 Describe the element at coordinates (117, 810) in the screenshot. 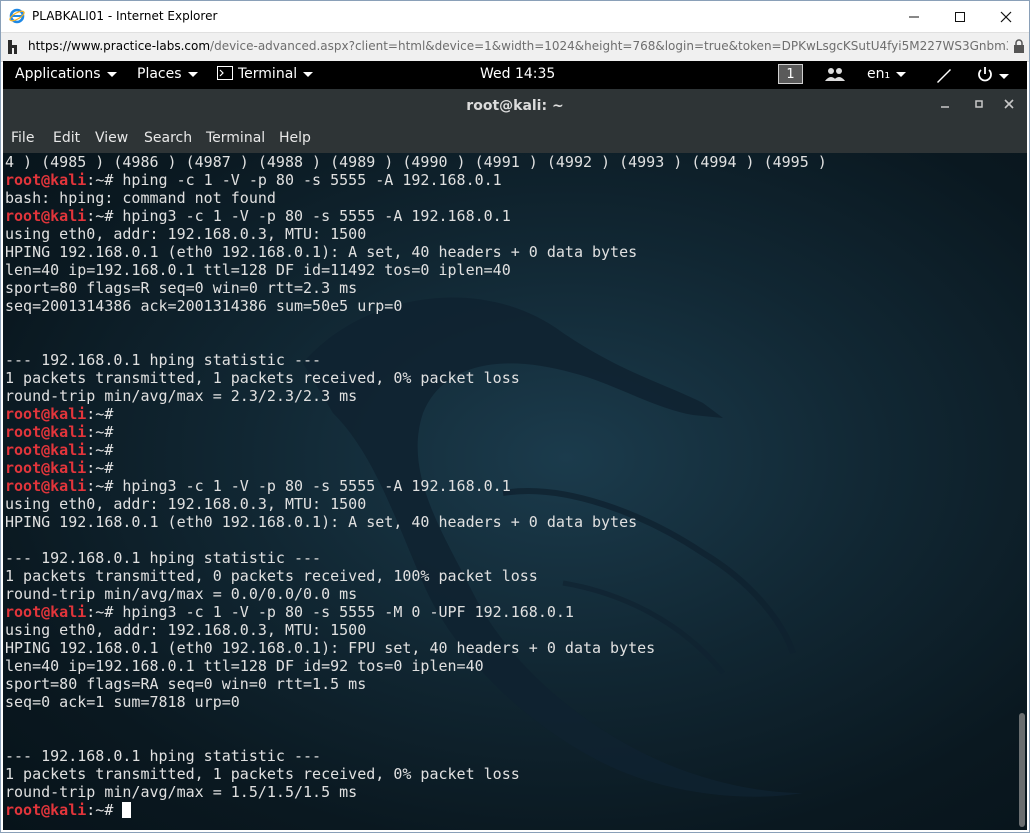

I see `command-text` at that location.